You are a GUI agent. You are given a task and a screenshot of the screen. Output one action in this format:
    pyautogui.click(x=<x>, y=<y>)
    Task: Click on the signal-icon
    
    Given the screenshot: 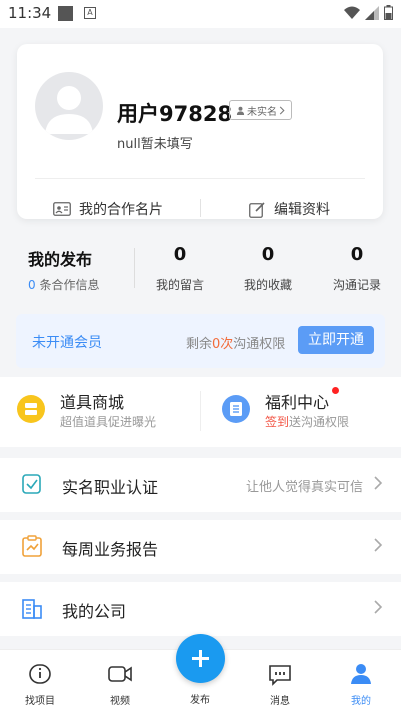 What is the action you would take?
    pyautogui.click(x=372, y=12)
    